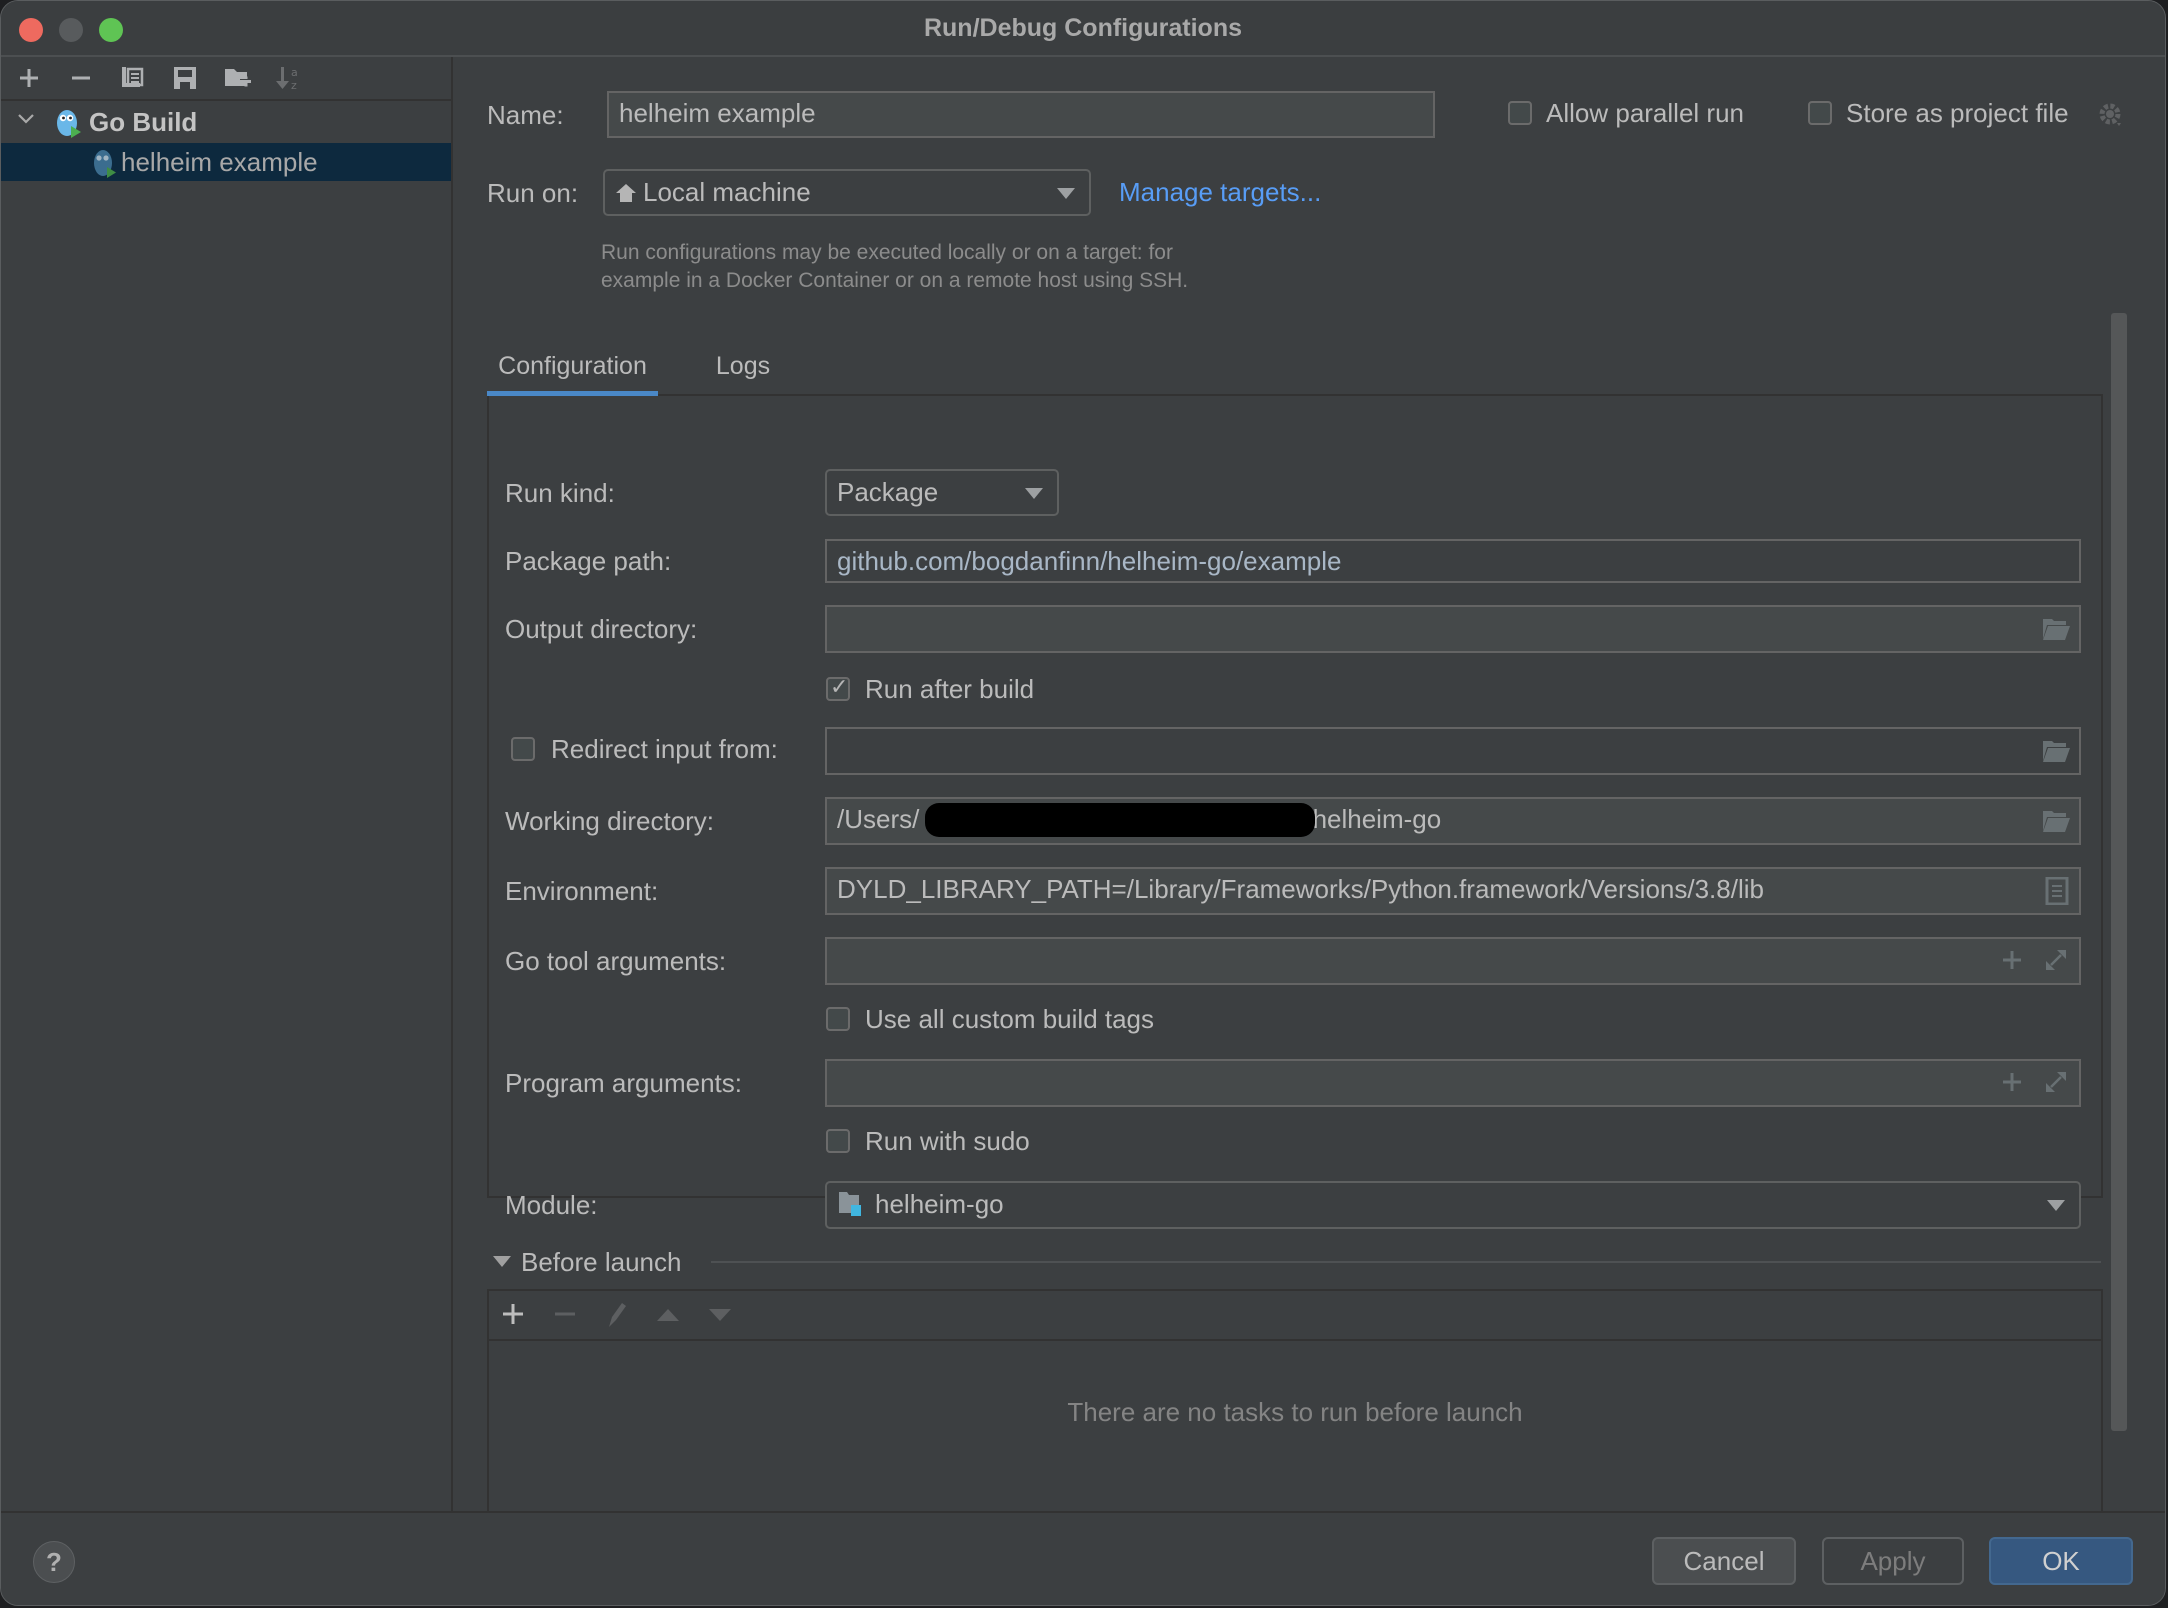 This screenshot has width=2168, height=1608. What do you see at coordinates (237, 78) in the screenshot?
I see `folder-add-icon` at bounding box center [237, 78].